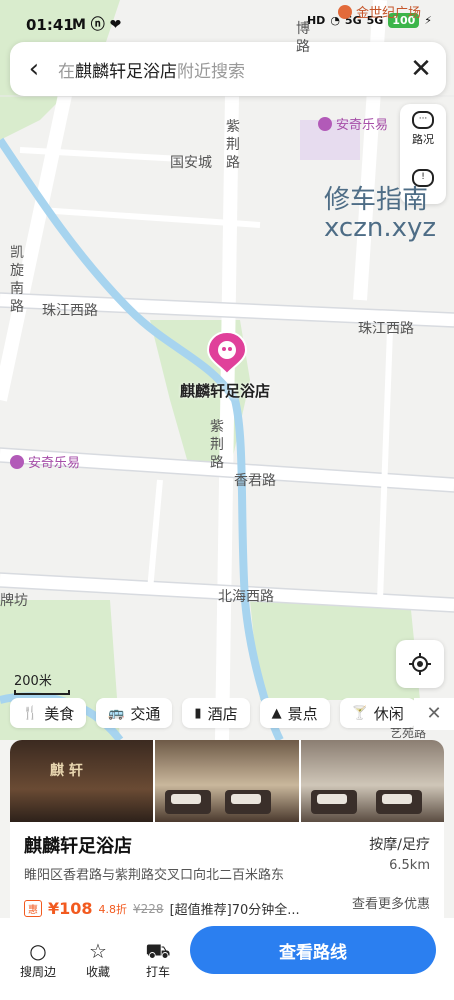  I want to click on poi-marker: 金世纪广场, so click(379, 11).